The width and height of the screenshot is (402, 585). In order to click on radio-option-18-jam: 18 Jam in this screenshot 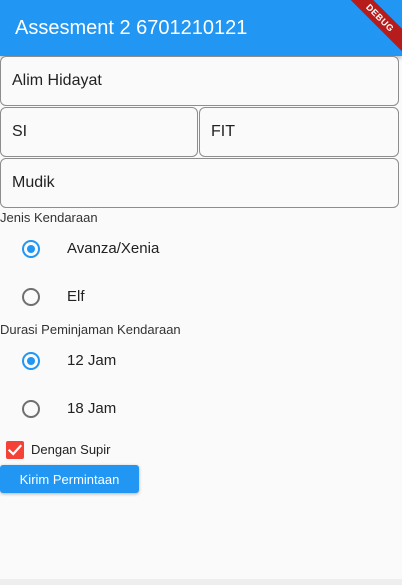, I will do `click(201, 409)`.